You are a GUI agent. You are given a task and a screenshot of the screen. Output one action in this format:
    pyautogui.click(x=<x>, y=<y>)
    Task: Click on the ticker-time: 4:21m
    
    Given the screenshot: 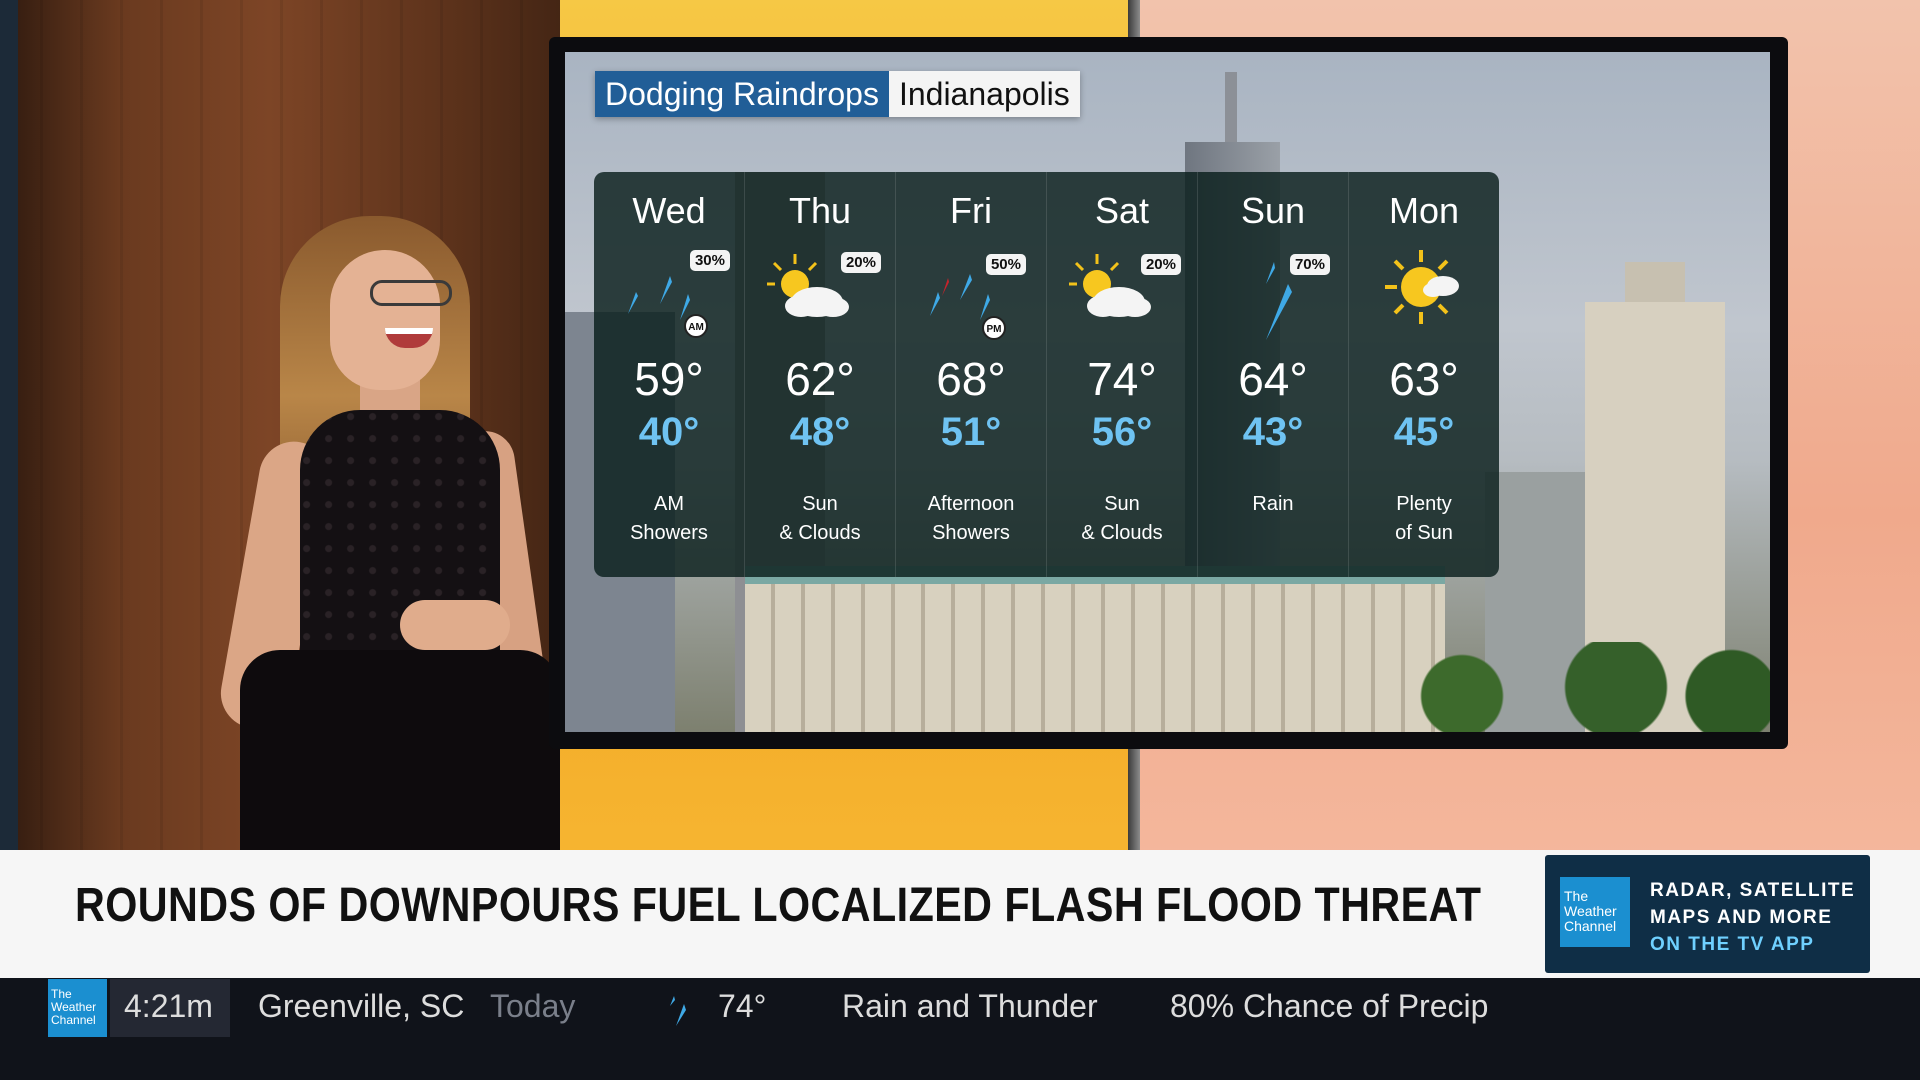 What is the action you would take?
    pyautogui.click(x=168, y=1006)
    